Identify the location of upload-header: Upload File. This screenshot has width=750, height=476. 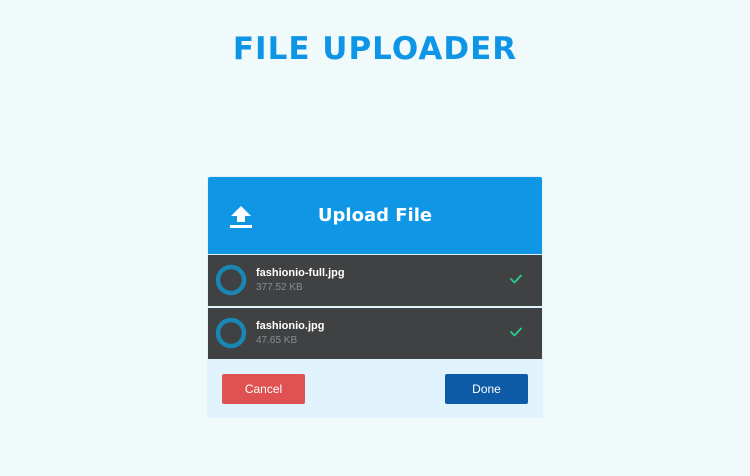
(375, 215).